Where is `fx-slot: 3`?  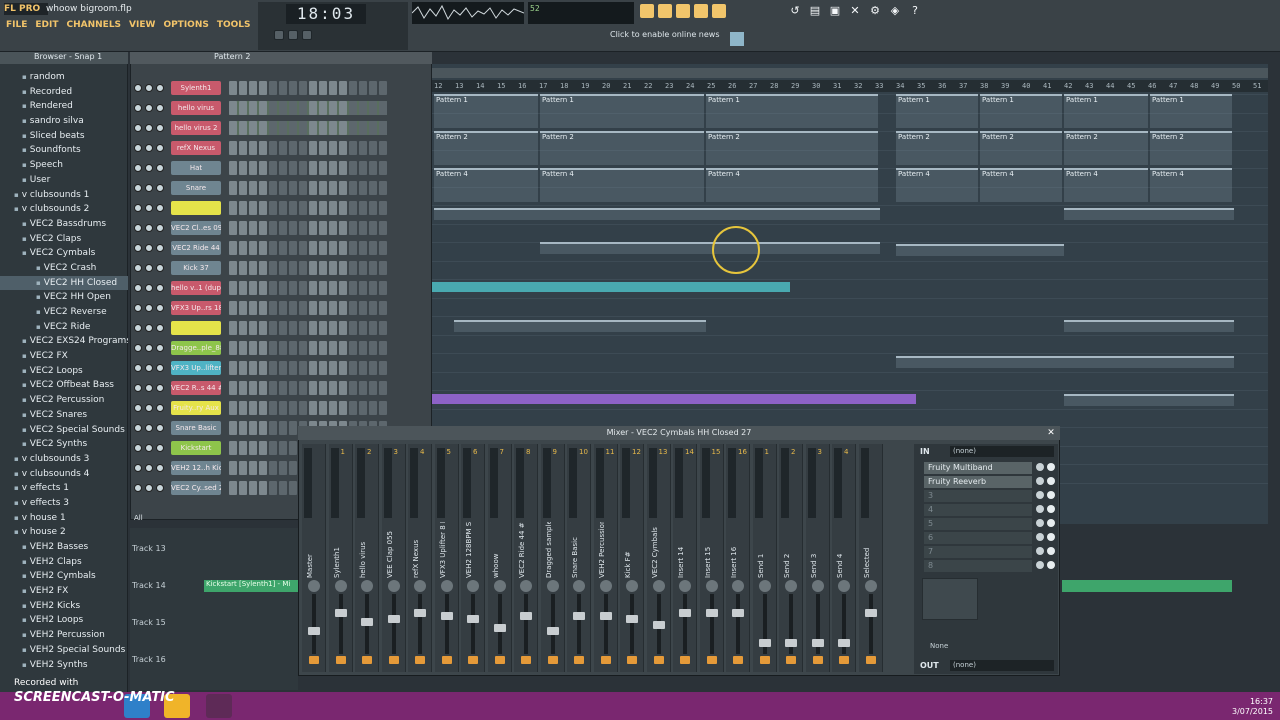 fx-slot: 3 is located at coordinates (978, 496).